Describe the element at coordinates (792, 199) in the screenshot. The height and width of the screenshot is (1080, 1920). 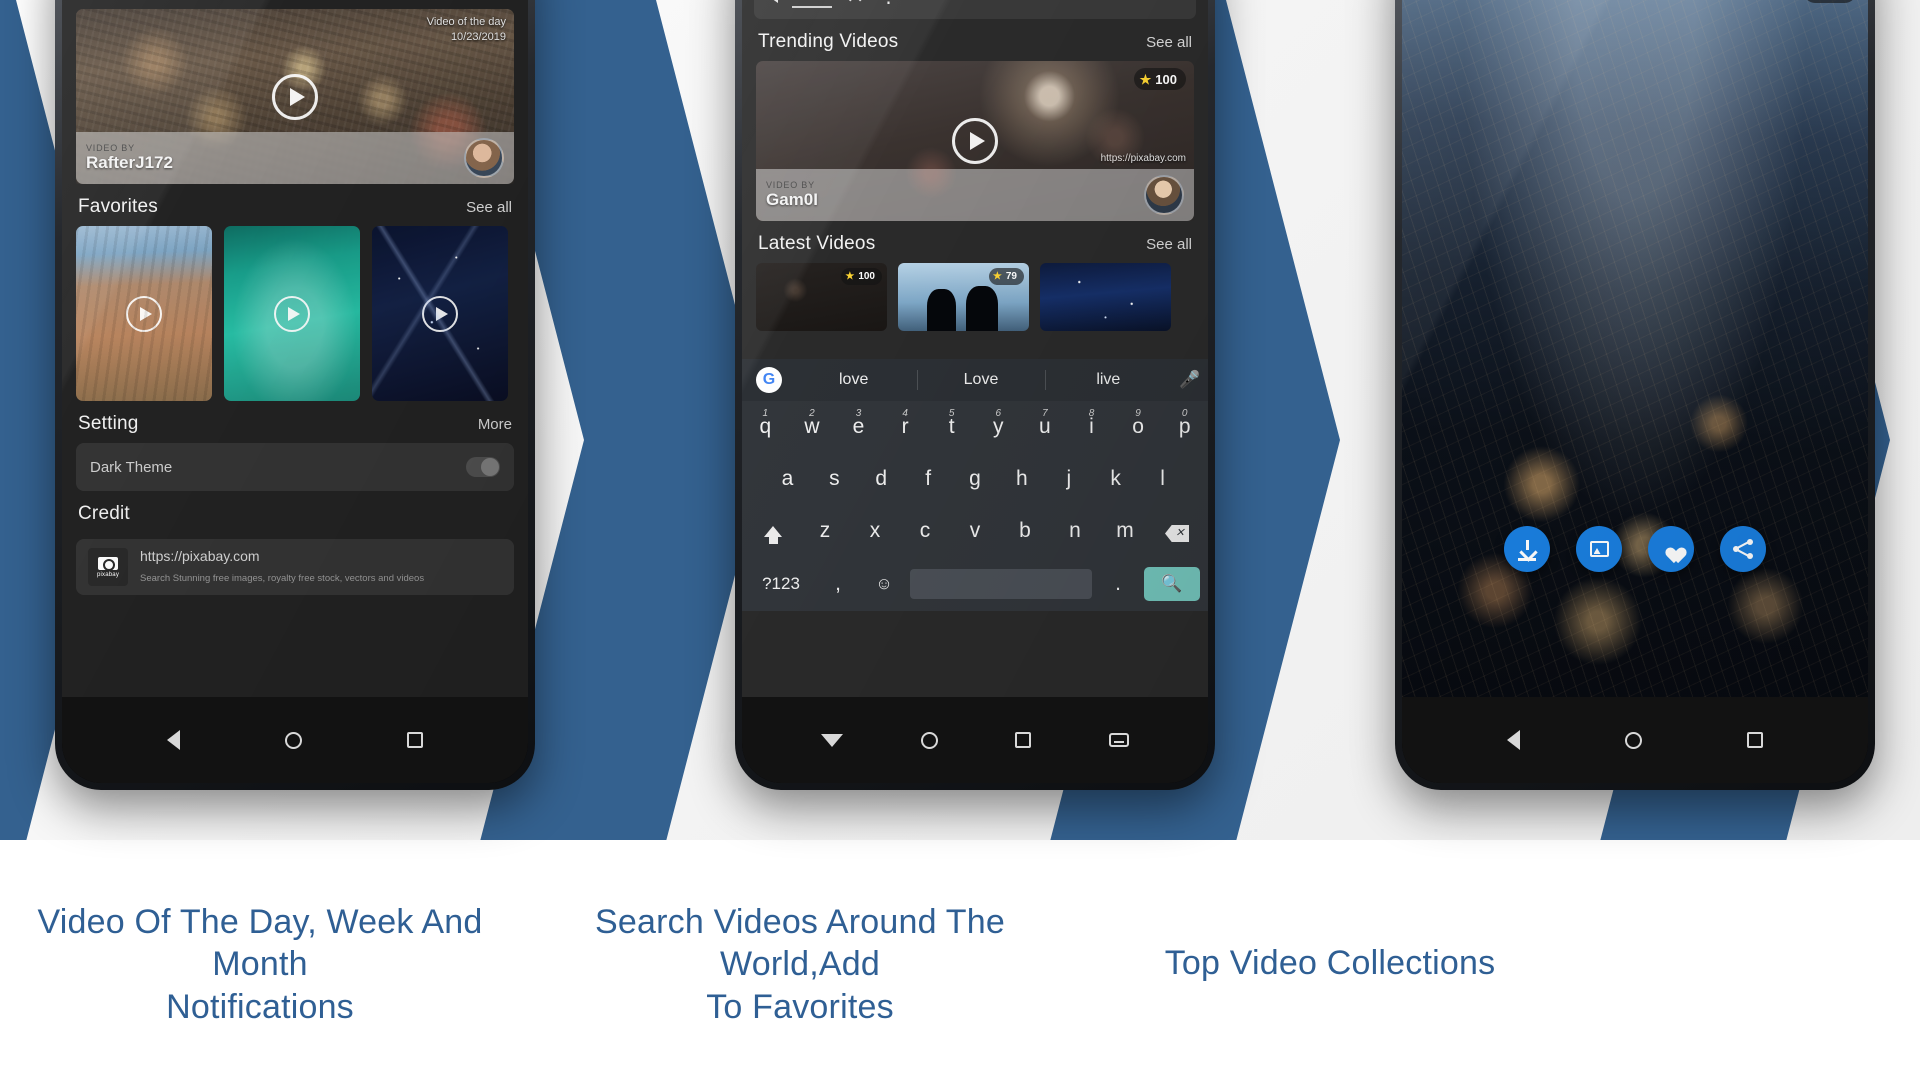
I see `video-by-name: Gam0I` at that location.